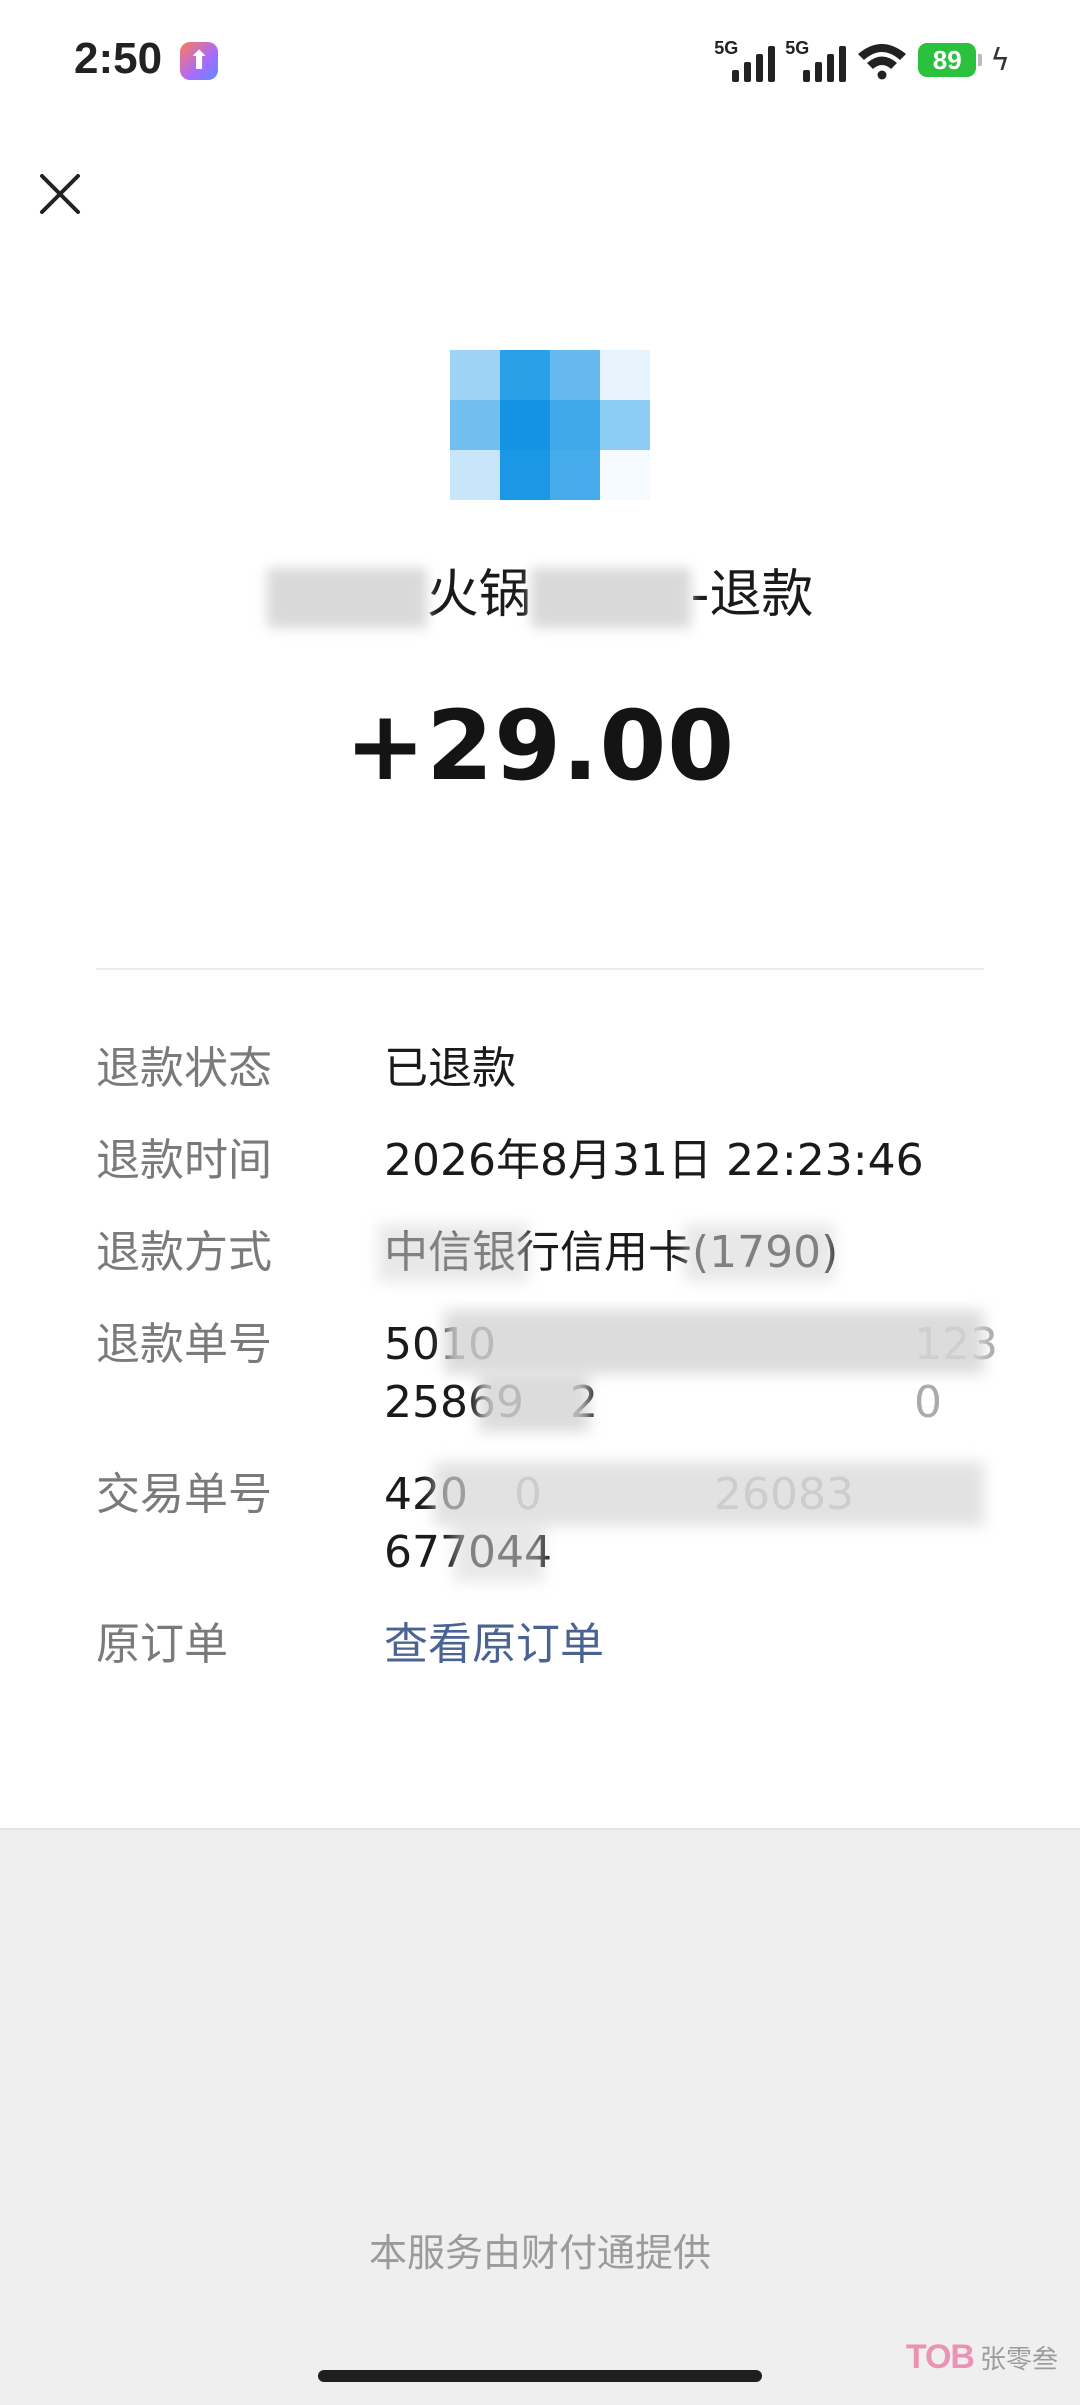 The height and width of the screenshot is (2405, 1080). What do you see at coordinates (199, 61) in the screenshot?
I see `app-badge-icon: ⬆` at bounding box center [199, 61].